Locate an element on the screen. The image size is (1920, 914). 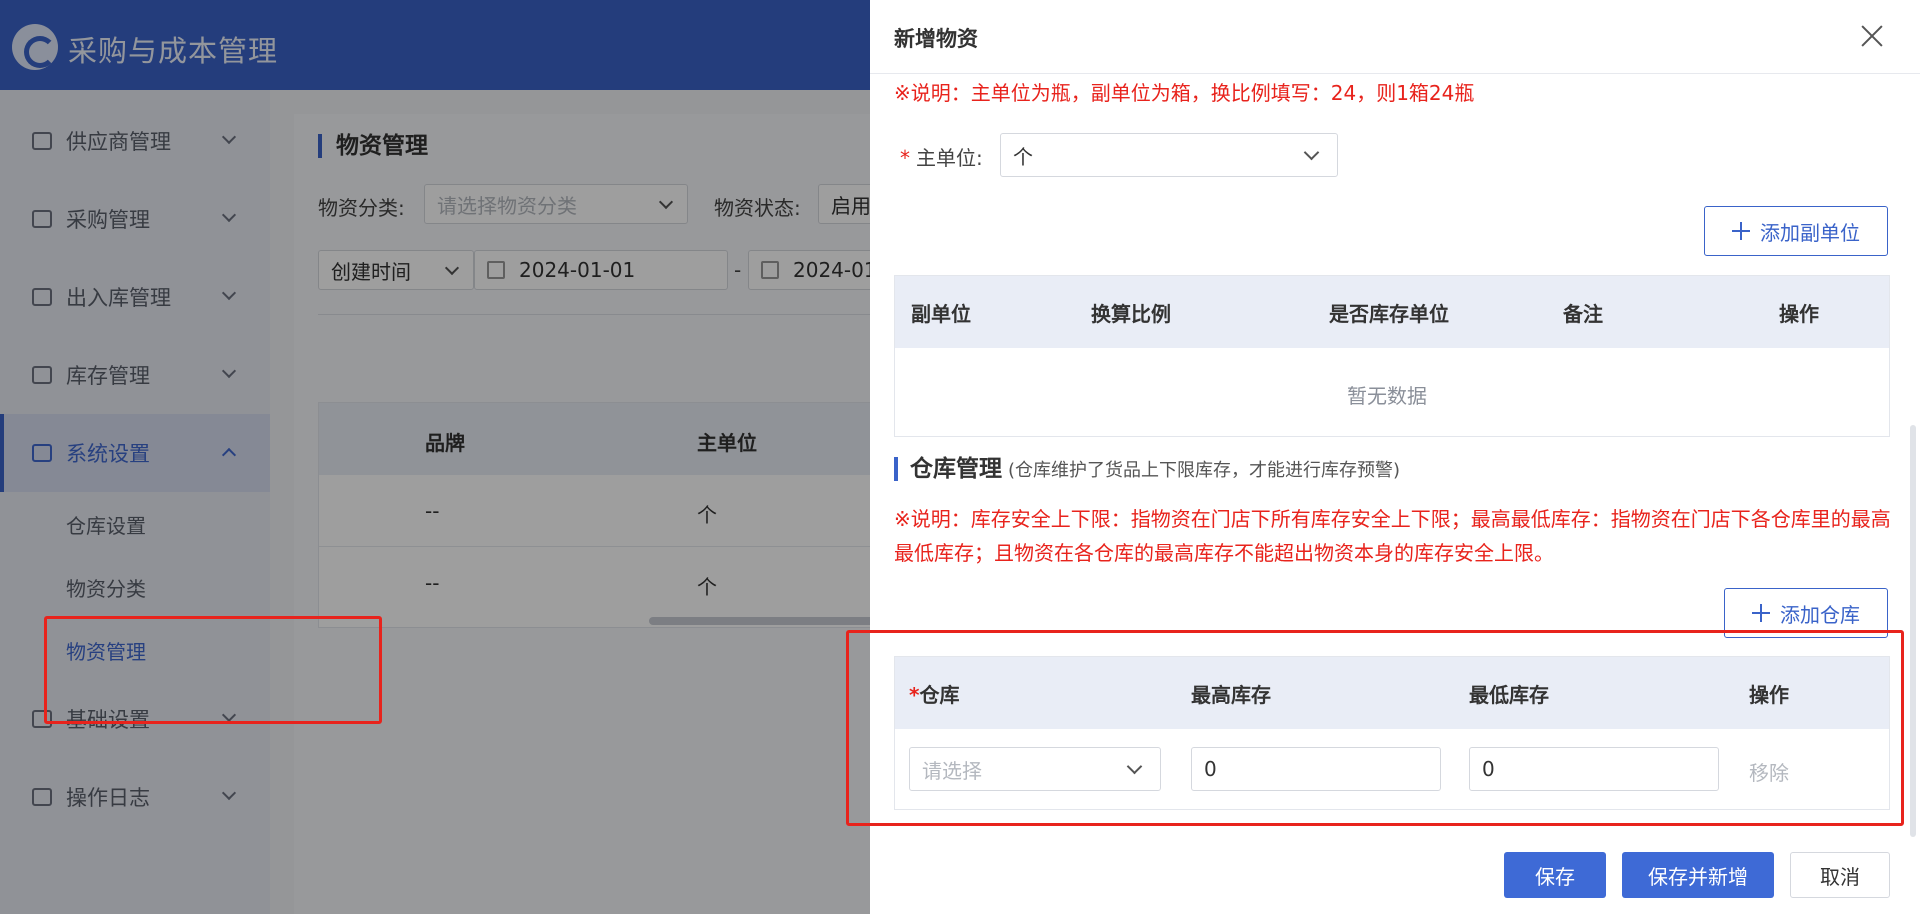
drawer-title: 新增物资 is located at coordinates (936, 39).